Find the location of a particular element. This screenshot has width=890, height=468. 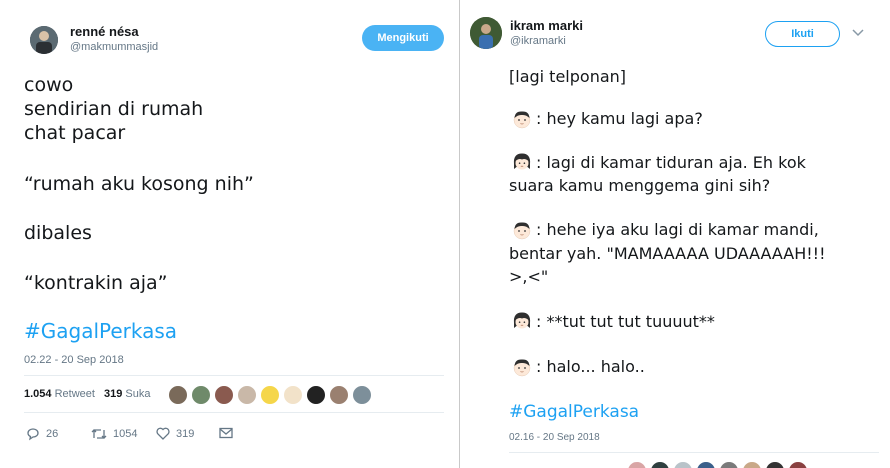

message-button is located at coordinates (226, 433).